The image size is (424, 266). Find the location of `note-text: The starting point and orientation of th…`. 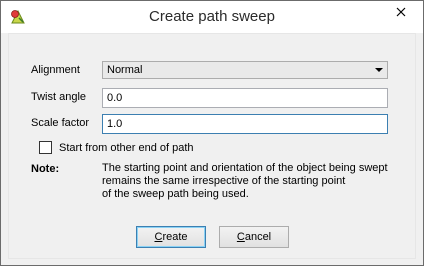

note-text: The starting point and orientation of th… is located at coordinates (252, 181).